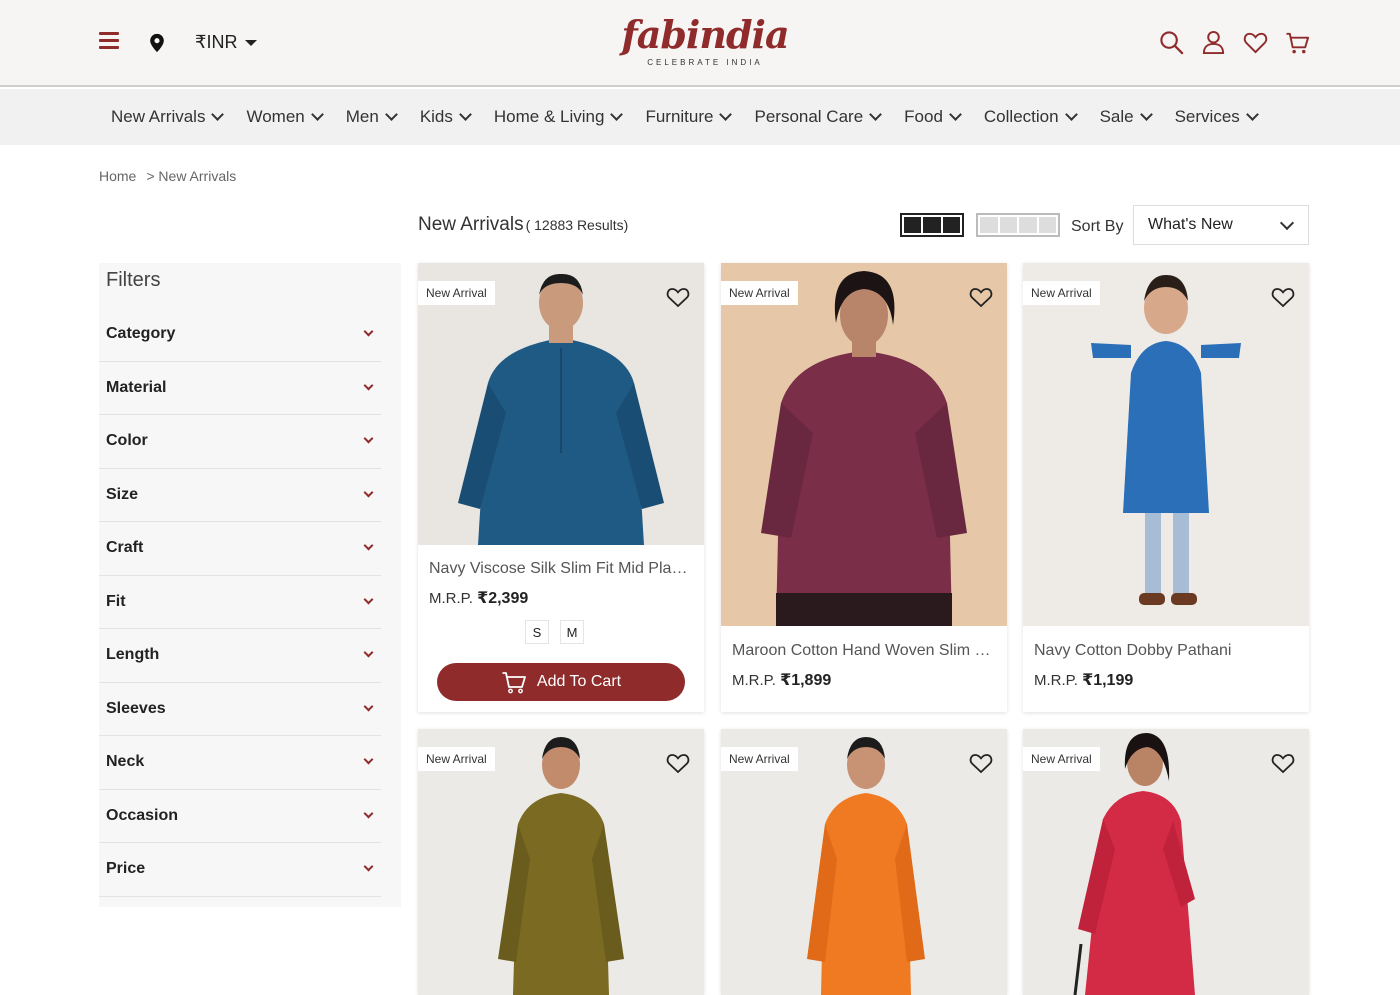 This screenshot has width=1400, height=995. I want to click on currency-selector: ₹INR, so click(226, 42).